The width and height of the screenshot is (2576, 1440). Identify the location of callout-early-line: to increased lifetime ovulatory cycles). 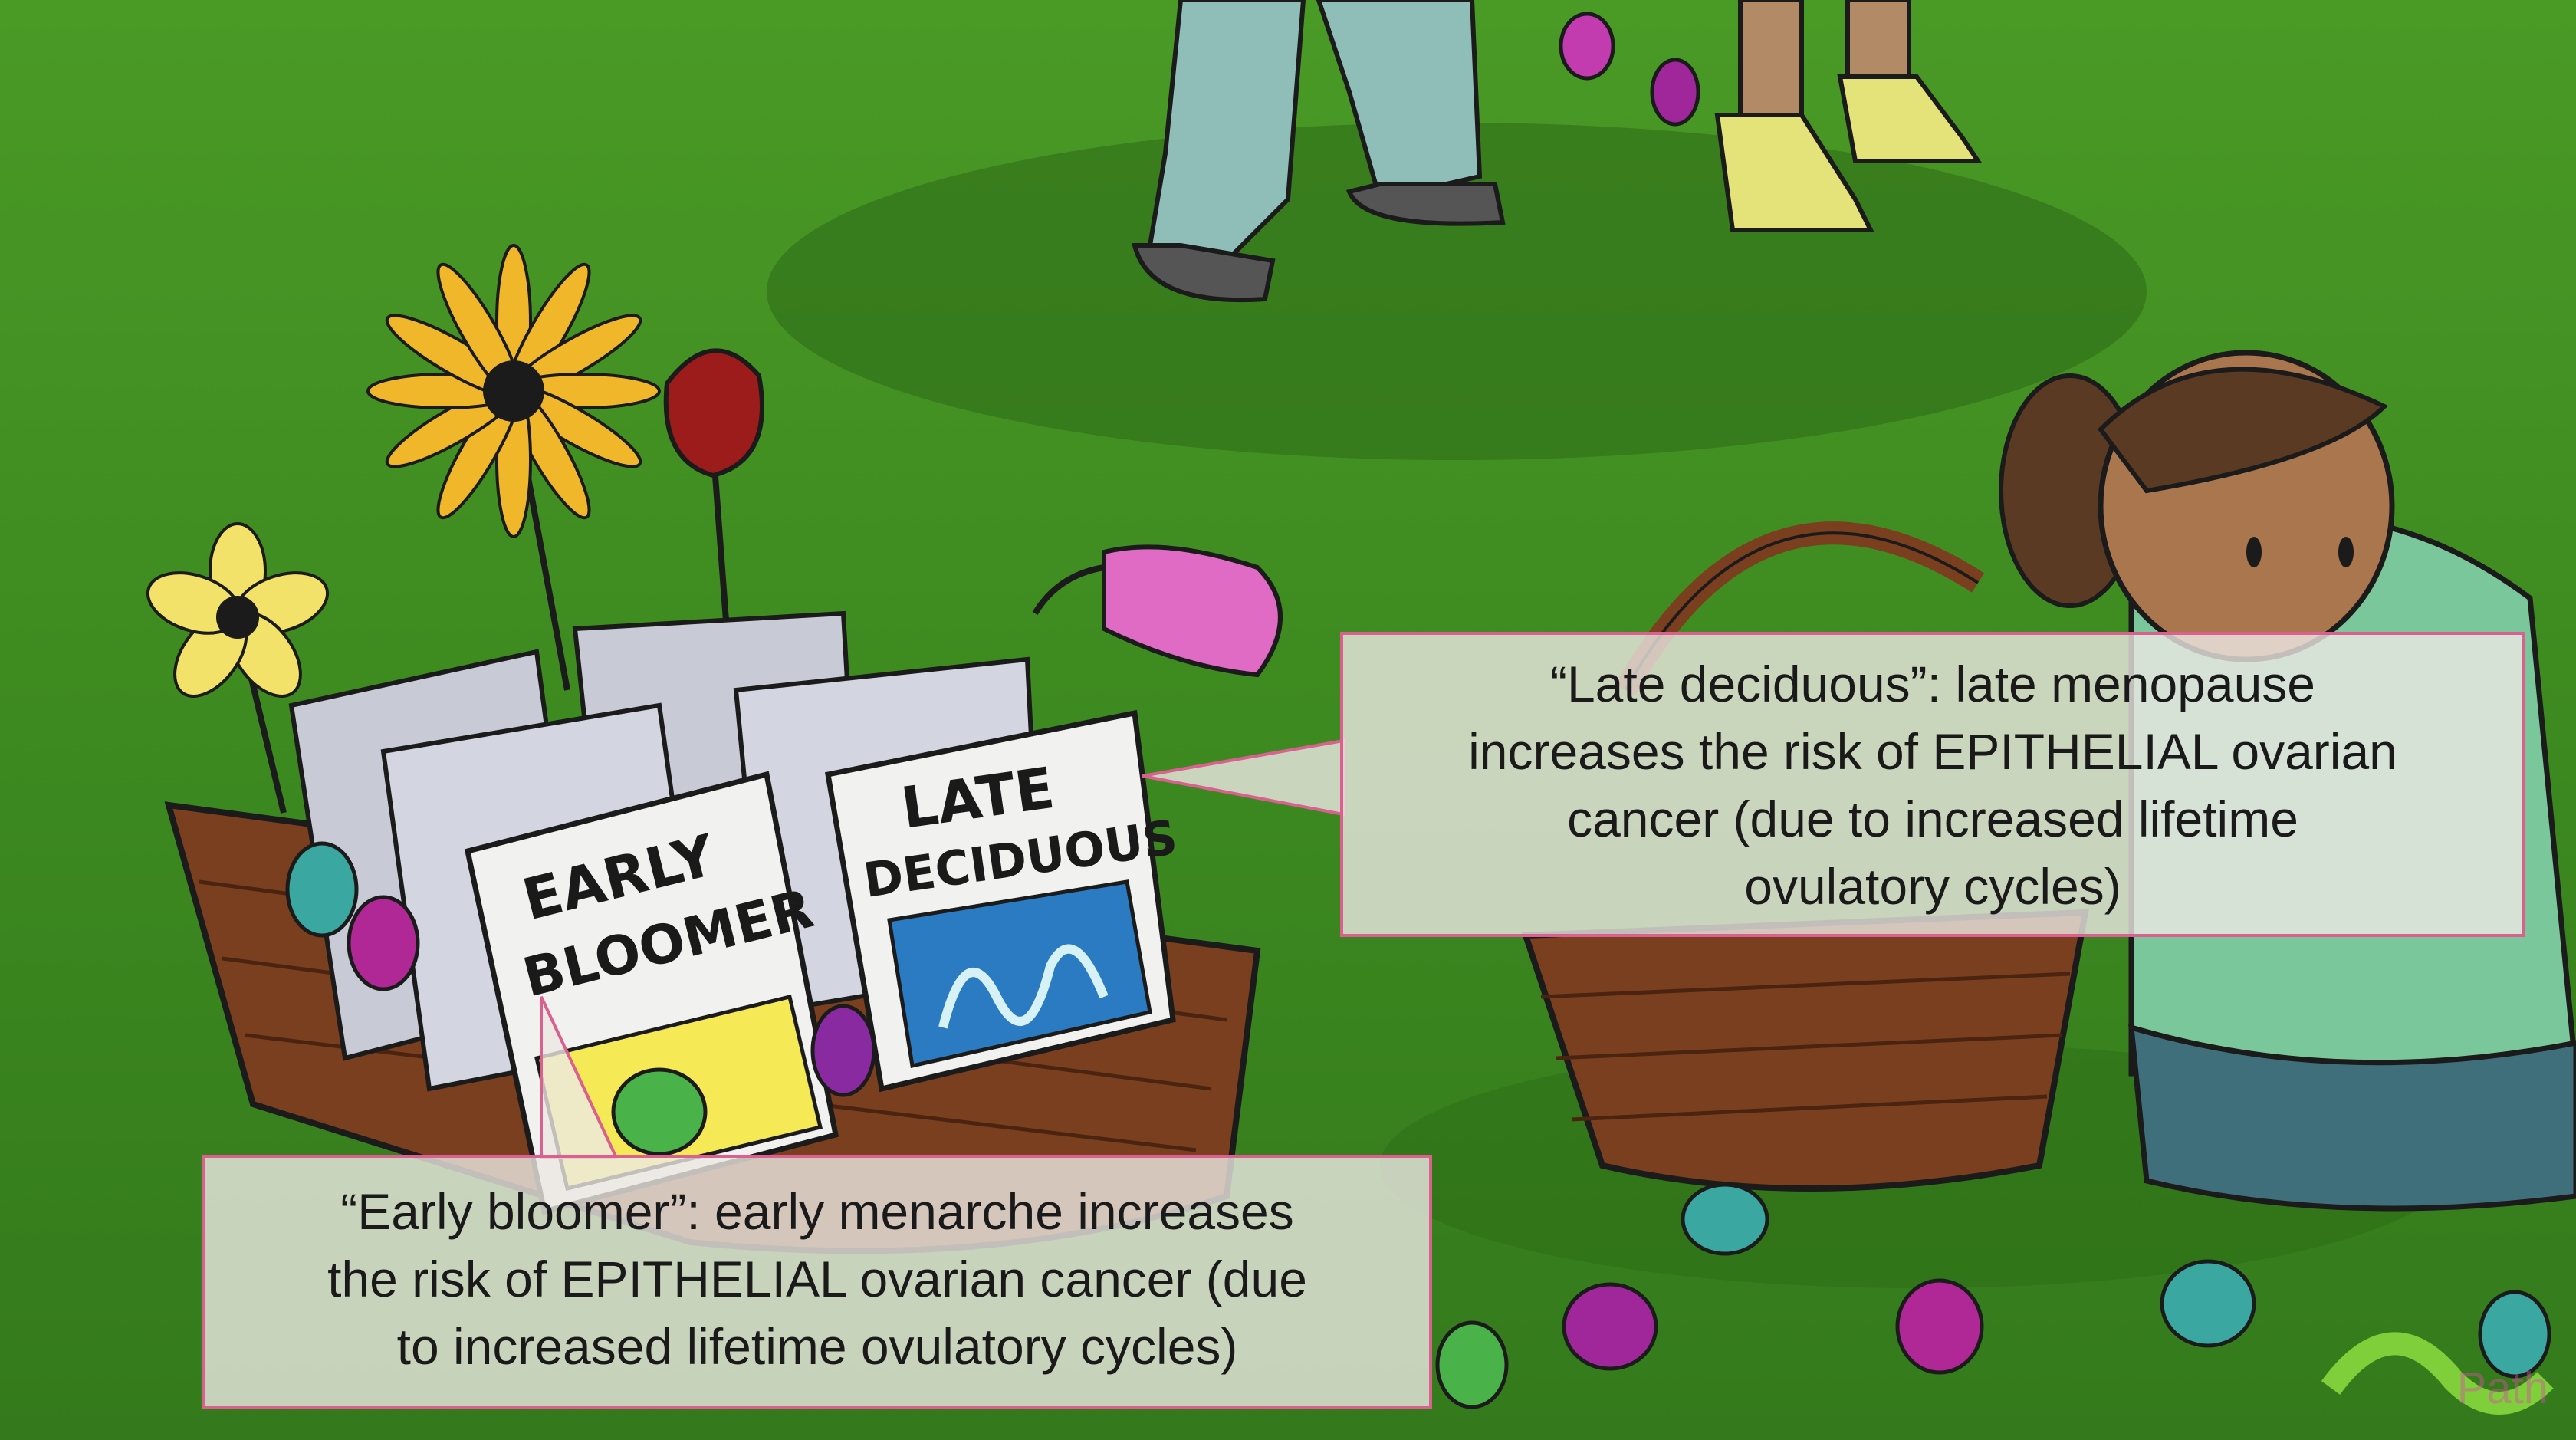
(817, 1346).